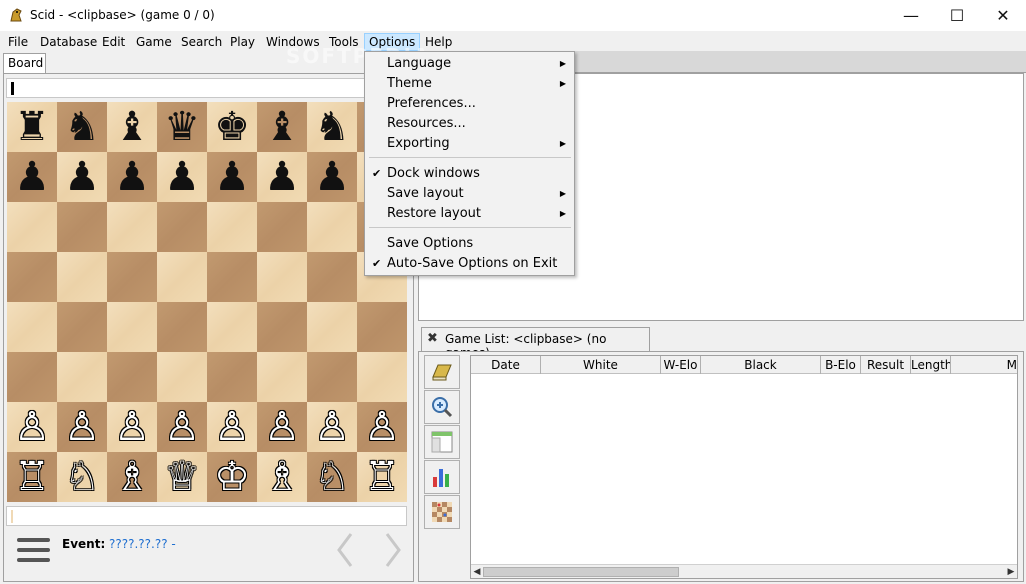  I want to click on move-entry-input, so click(206, 88).